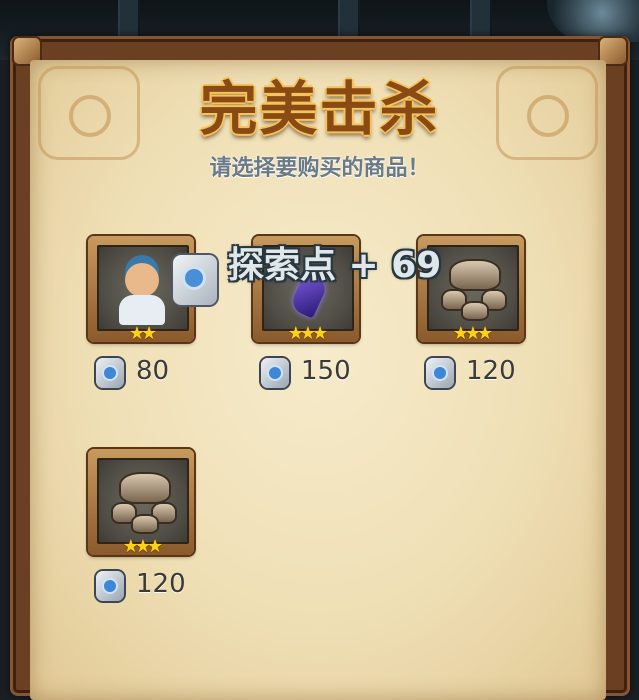  I want to click on price-value: 150, so click(326, 371).